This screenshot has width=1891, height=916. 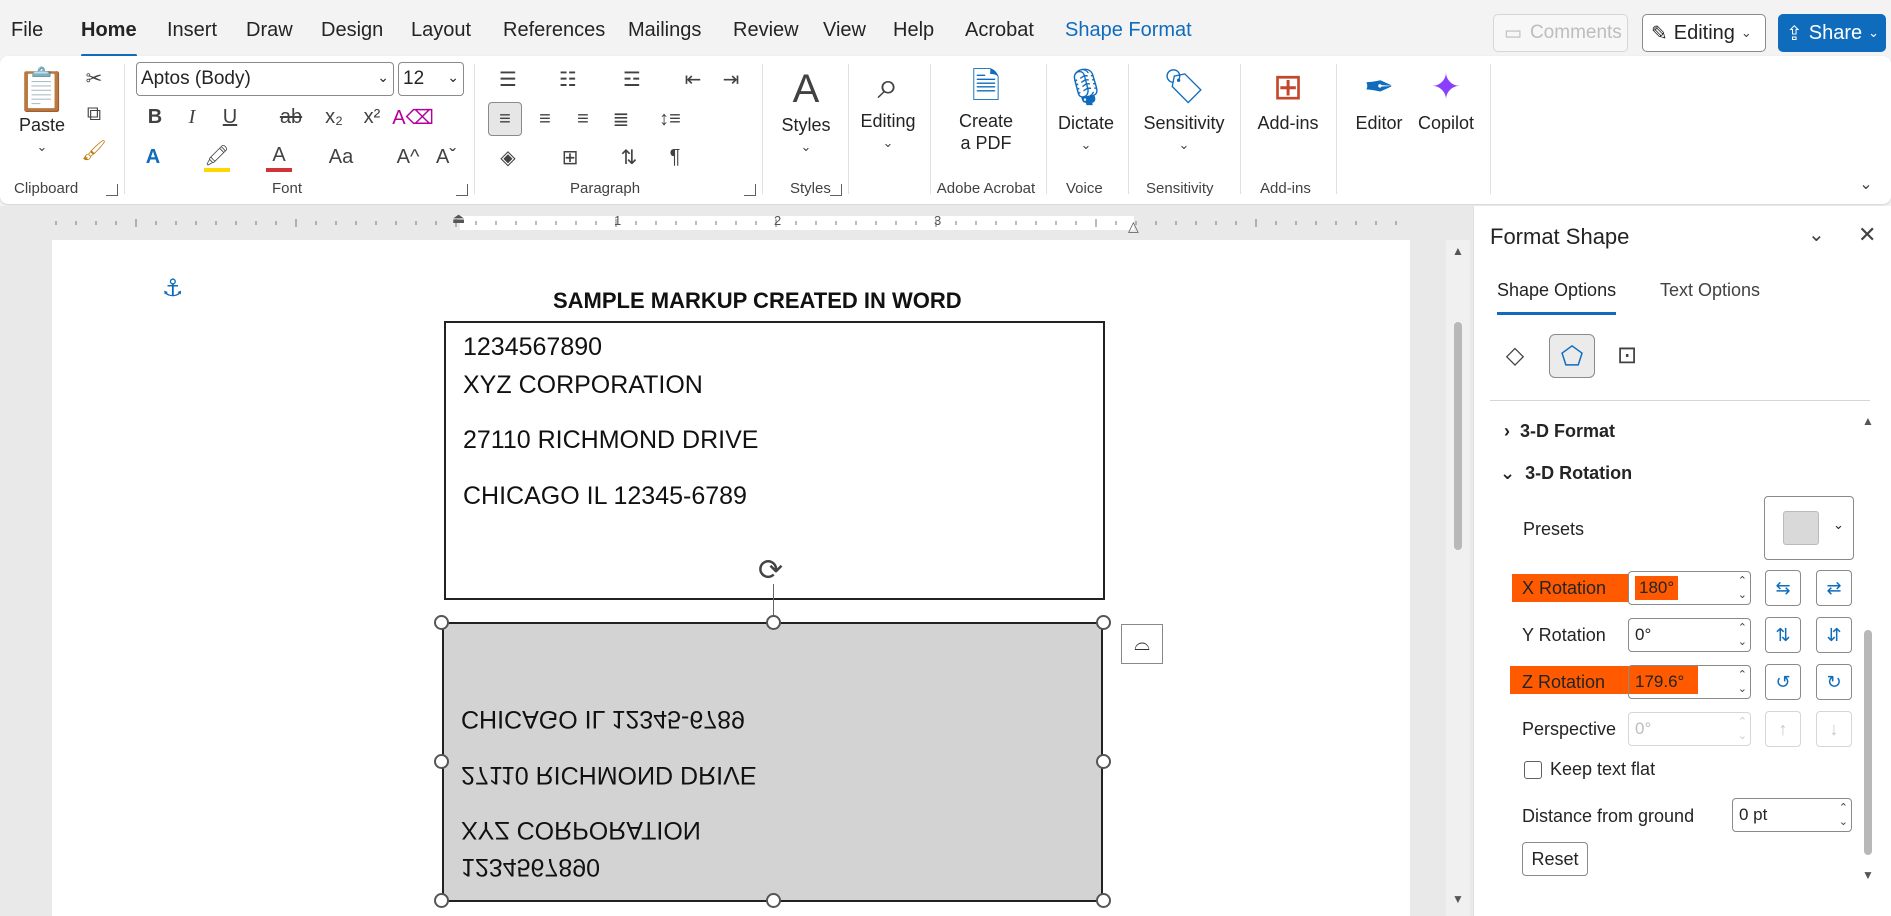 What do you see at coordinates (508, 157) in the screenshot?
I see `shading-icon: ◈` at bounding box center [508, 157].